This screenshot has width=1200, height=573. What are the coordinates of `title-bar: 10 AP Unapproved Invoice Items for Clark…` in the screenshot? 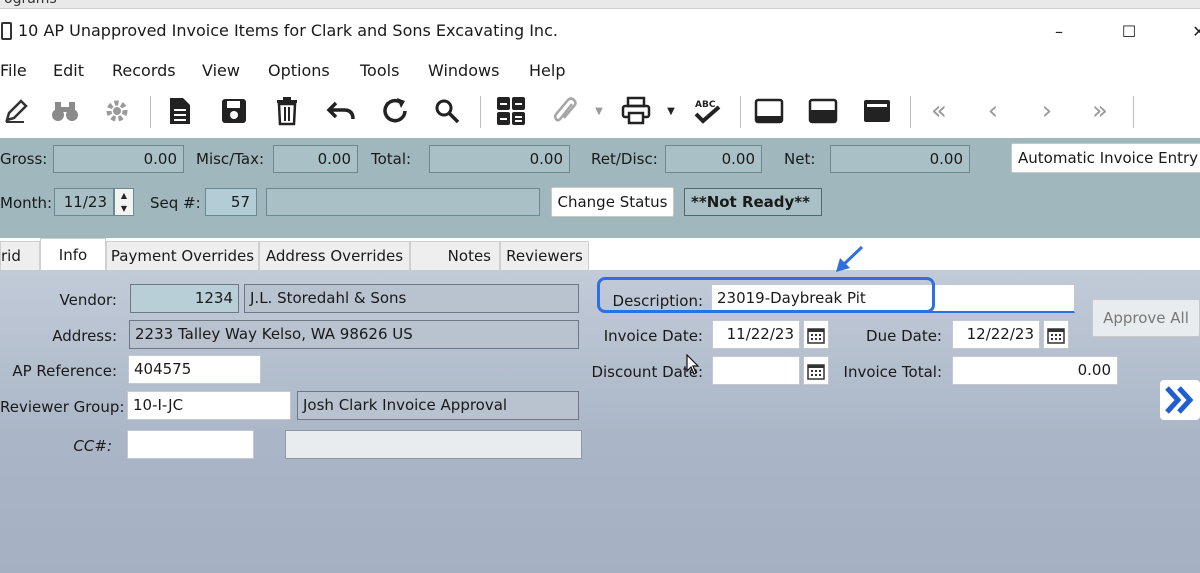 It's located at (600, 31).